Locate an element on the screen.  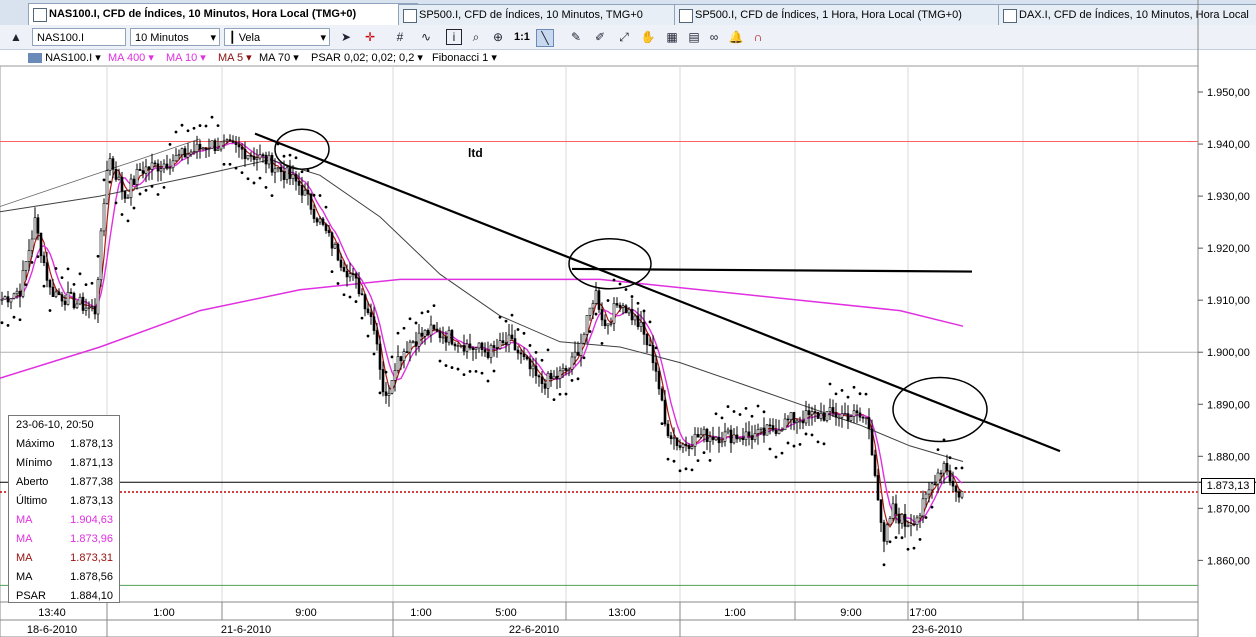
date-tick-label: 21-6-2010 is located at coordinates (246, 630).